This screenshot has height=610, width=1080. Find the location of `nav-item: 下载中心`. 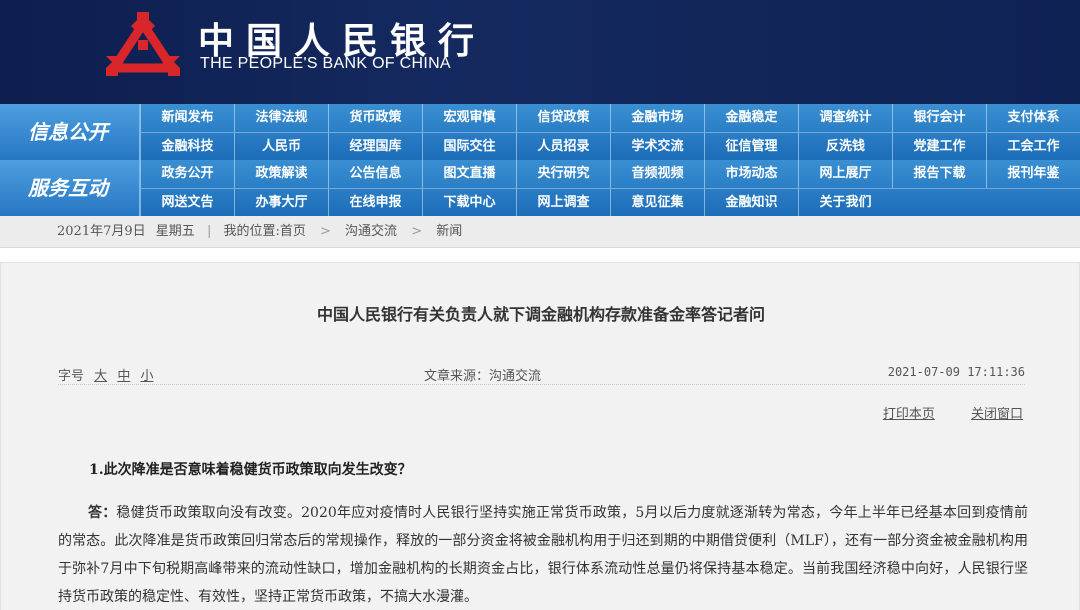

nav-item: 下载中心 is located at coordinates (469, 203).